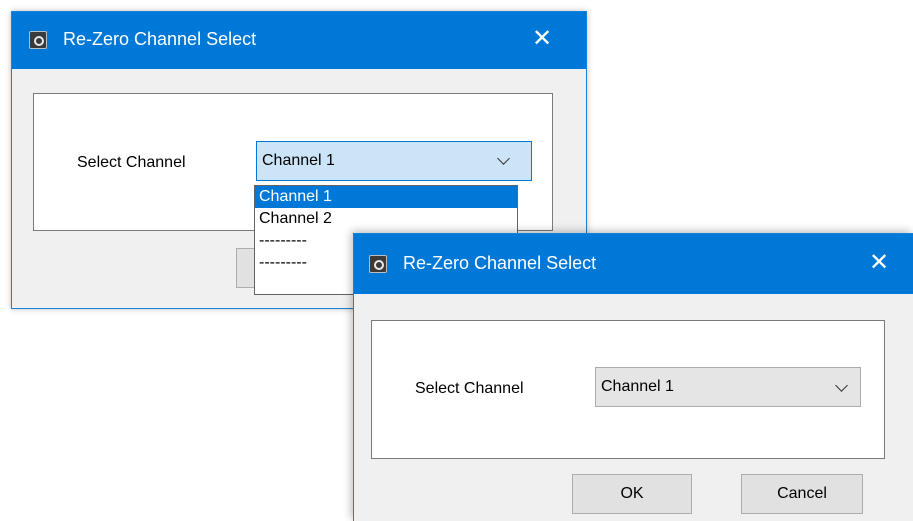 The height and width of the screenshot is (521, 913). What do you see at coordinates (386, 197) in the screenshot?
I see `dropdown-item-channel-1: Channel 1` at bounding box center [386, 197].